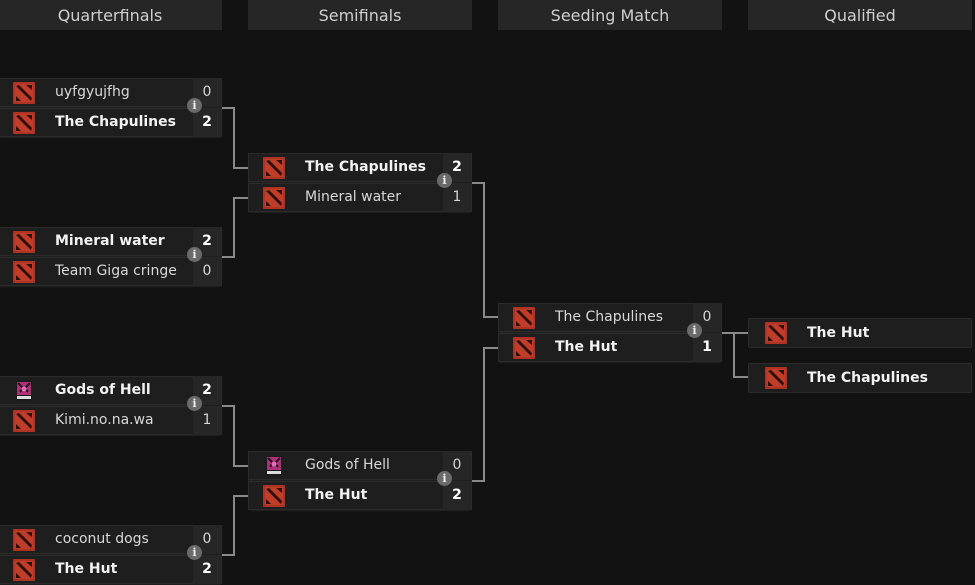 The width and height of the screenshot is (975, 585). I want to click on match-qf3: Gods of Hell 2 Kimi.no.na.wa 1 i, so click(111, 406).